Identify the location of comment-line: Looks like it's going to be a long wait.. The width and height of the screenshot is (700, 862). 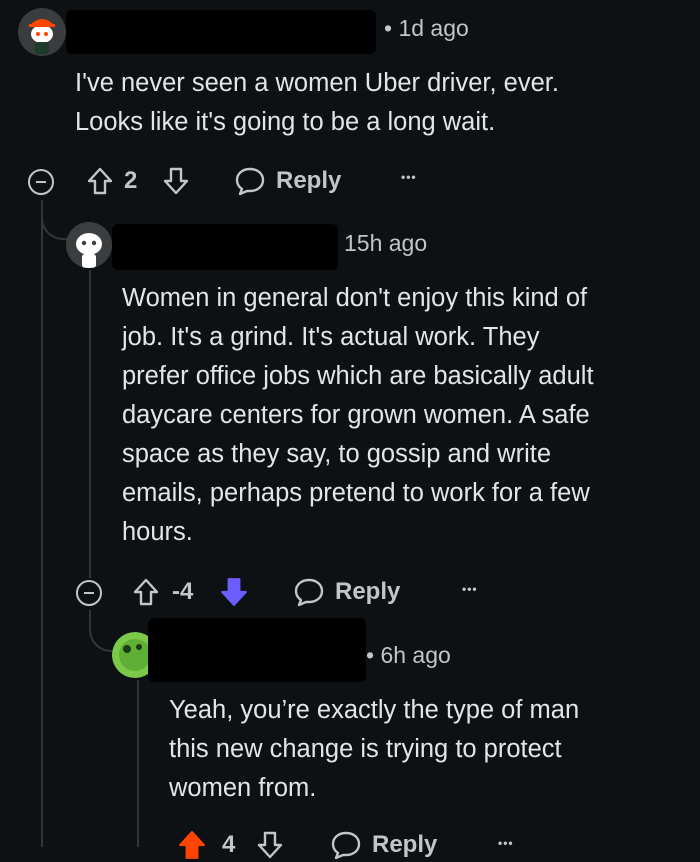
(285, 122).